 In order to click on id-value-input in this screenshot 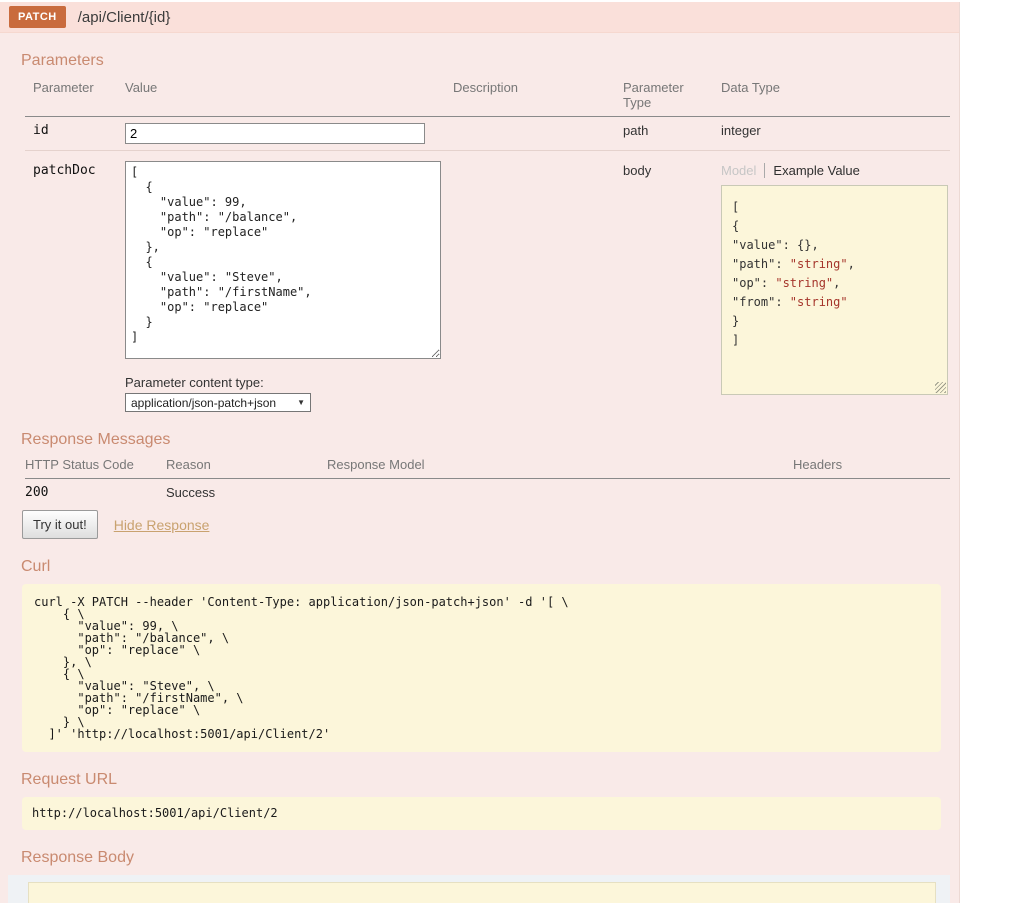, I will do `click(275, 133)`.